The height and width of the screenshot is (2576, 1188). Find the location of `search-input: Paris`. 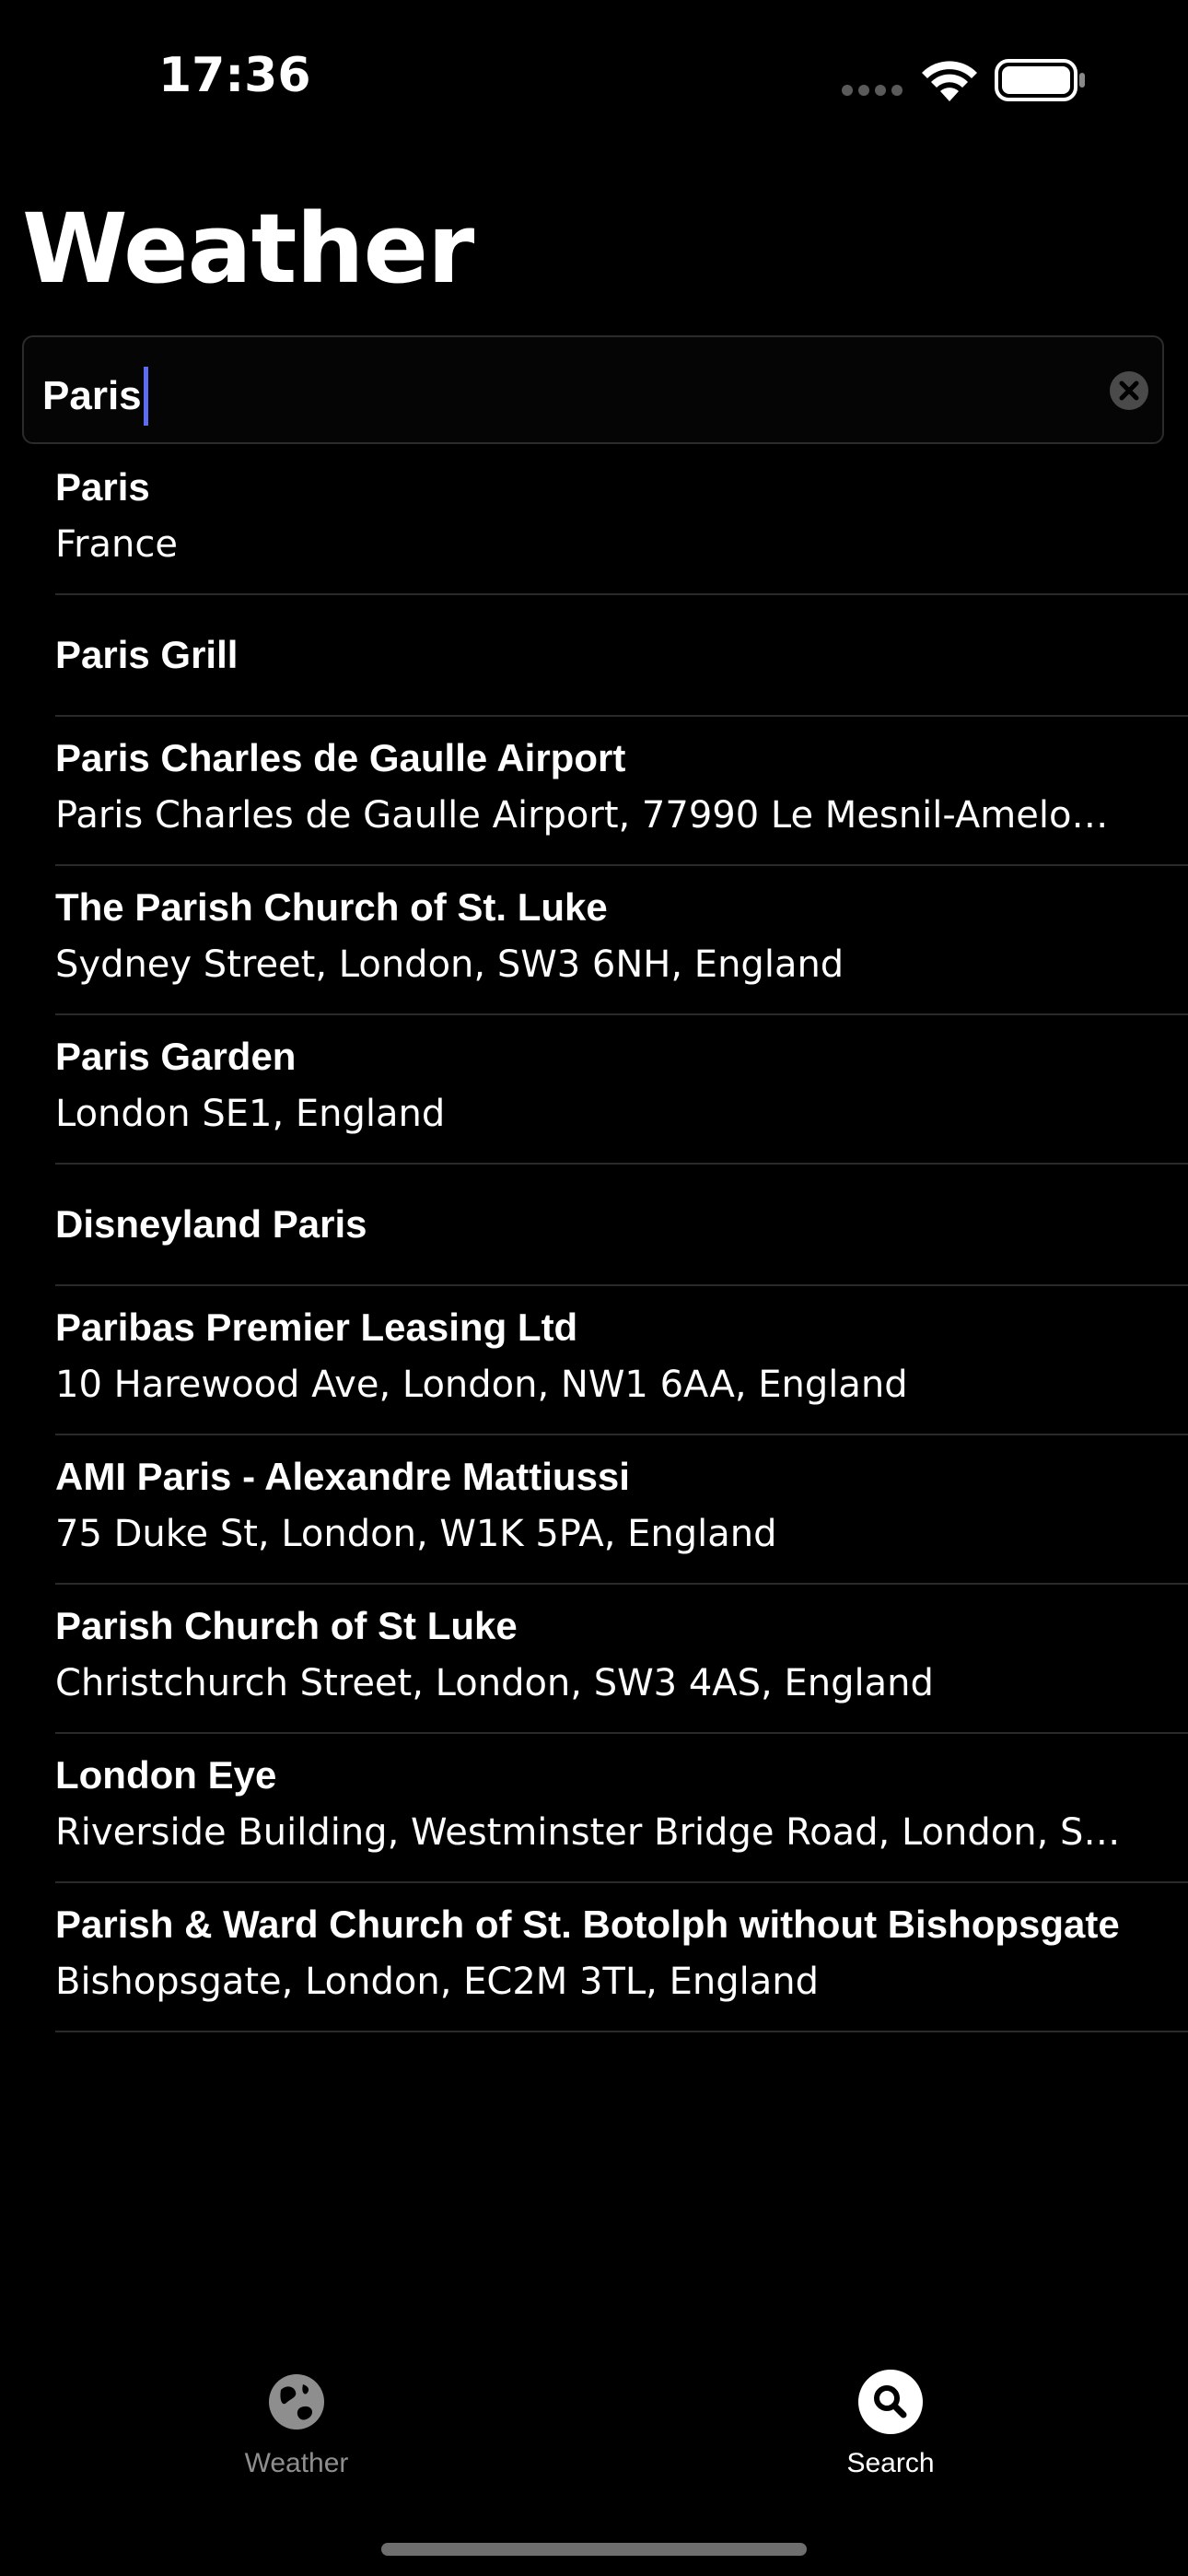

search-input: Paris is located at coordinates (593, 389).